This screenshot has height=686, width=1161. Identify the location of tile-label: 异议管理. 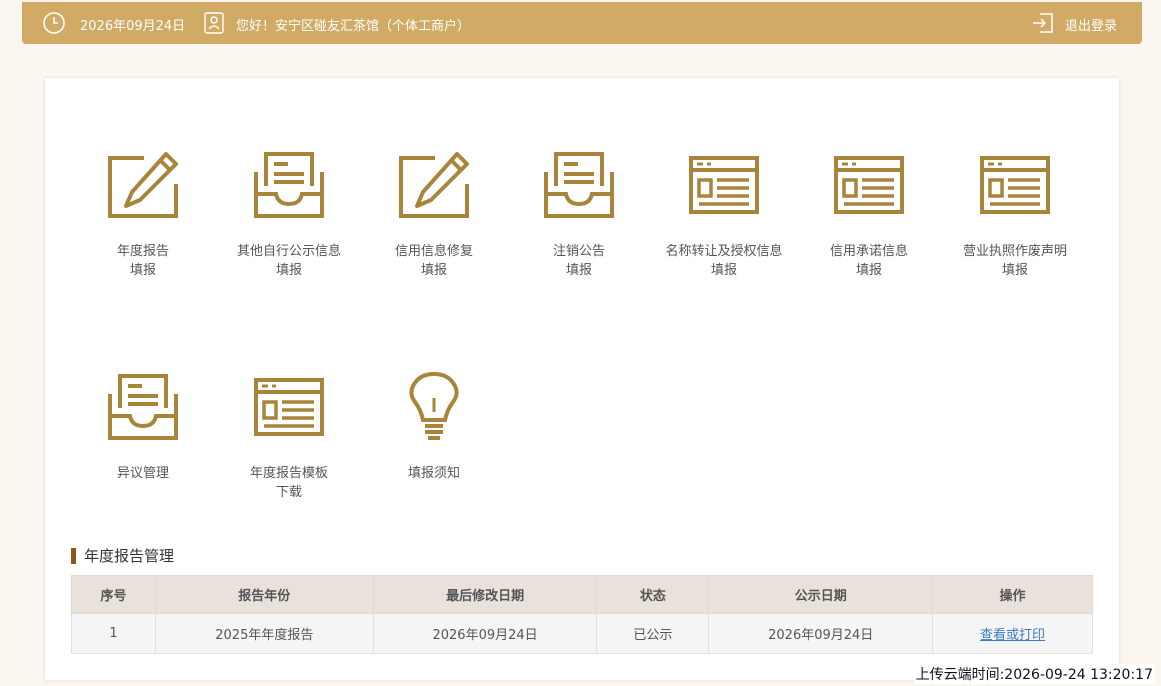
(142, 473).